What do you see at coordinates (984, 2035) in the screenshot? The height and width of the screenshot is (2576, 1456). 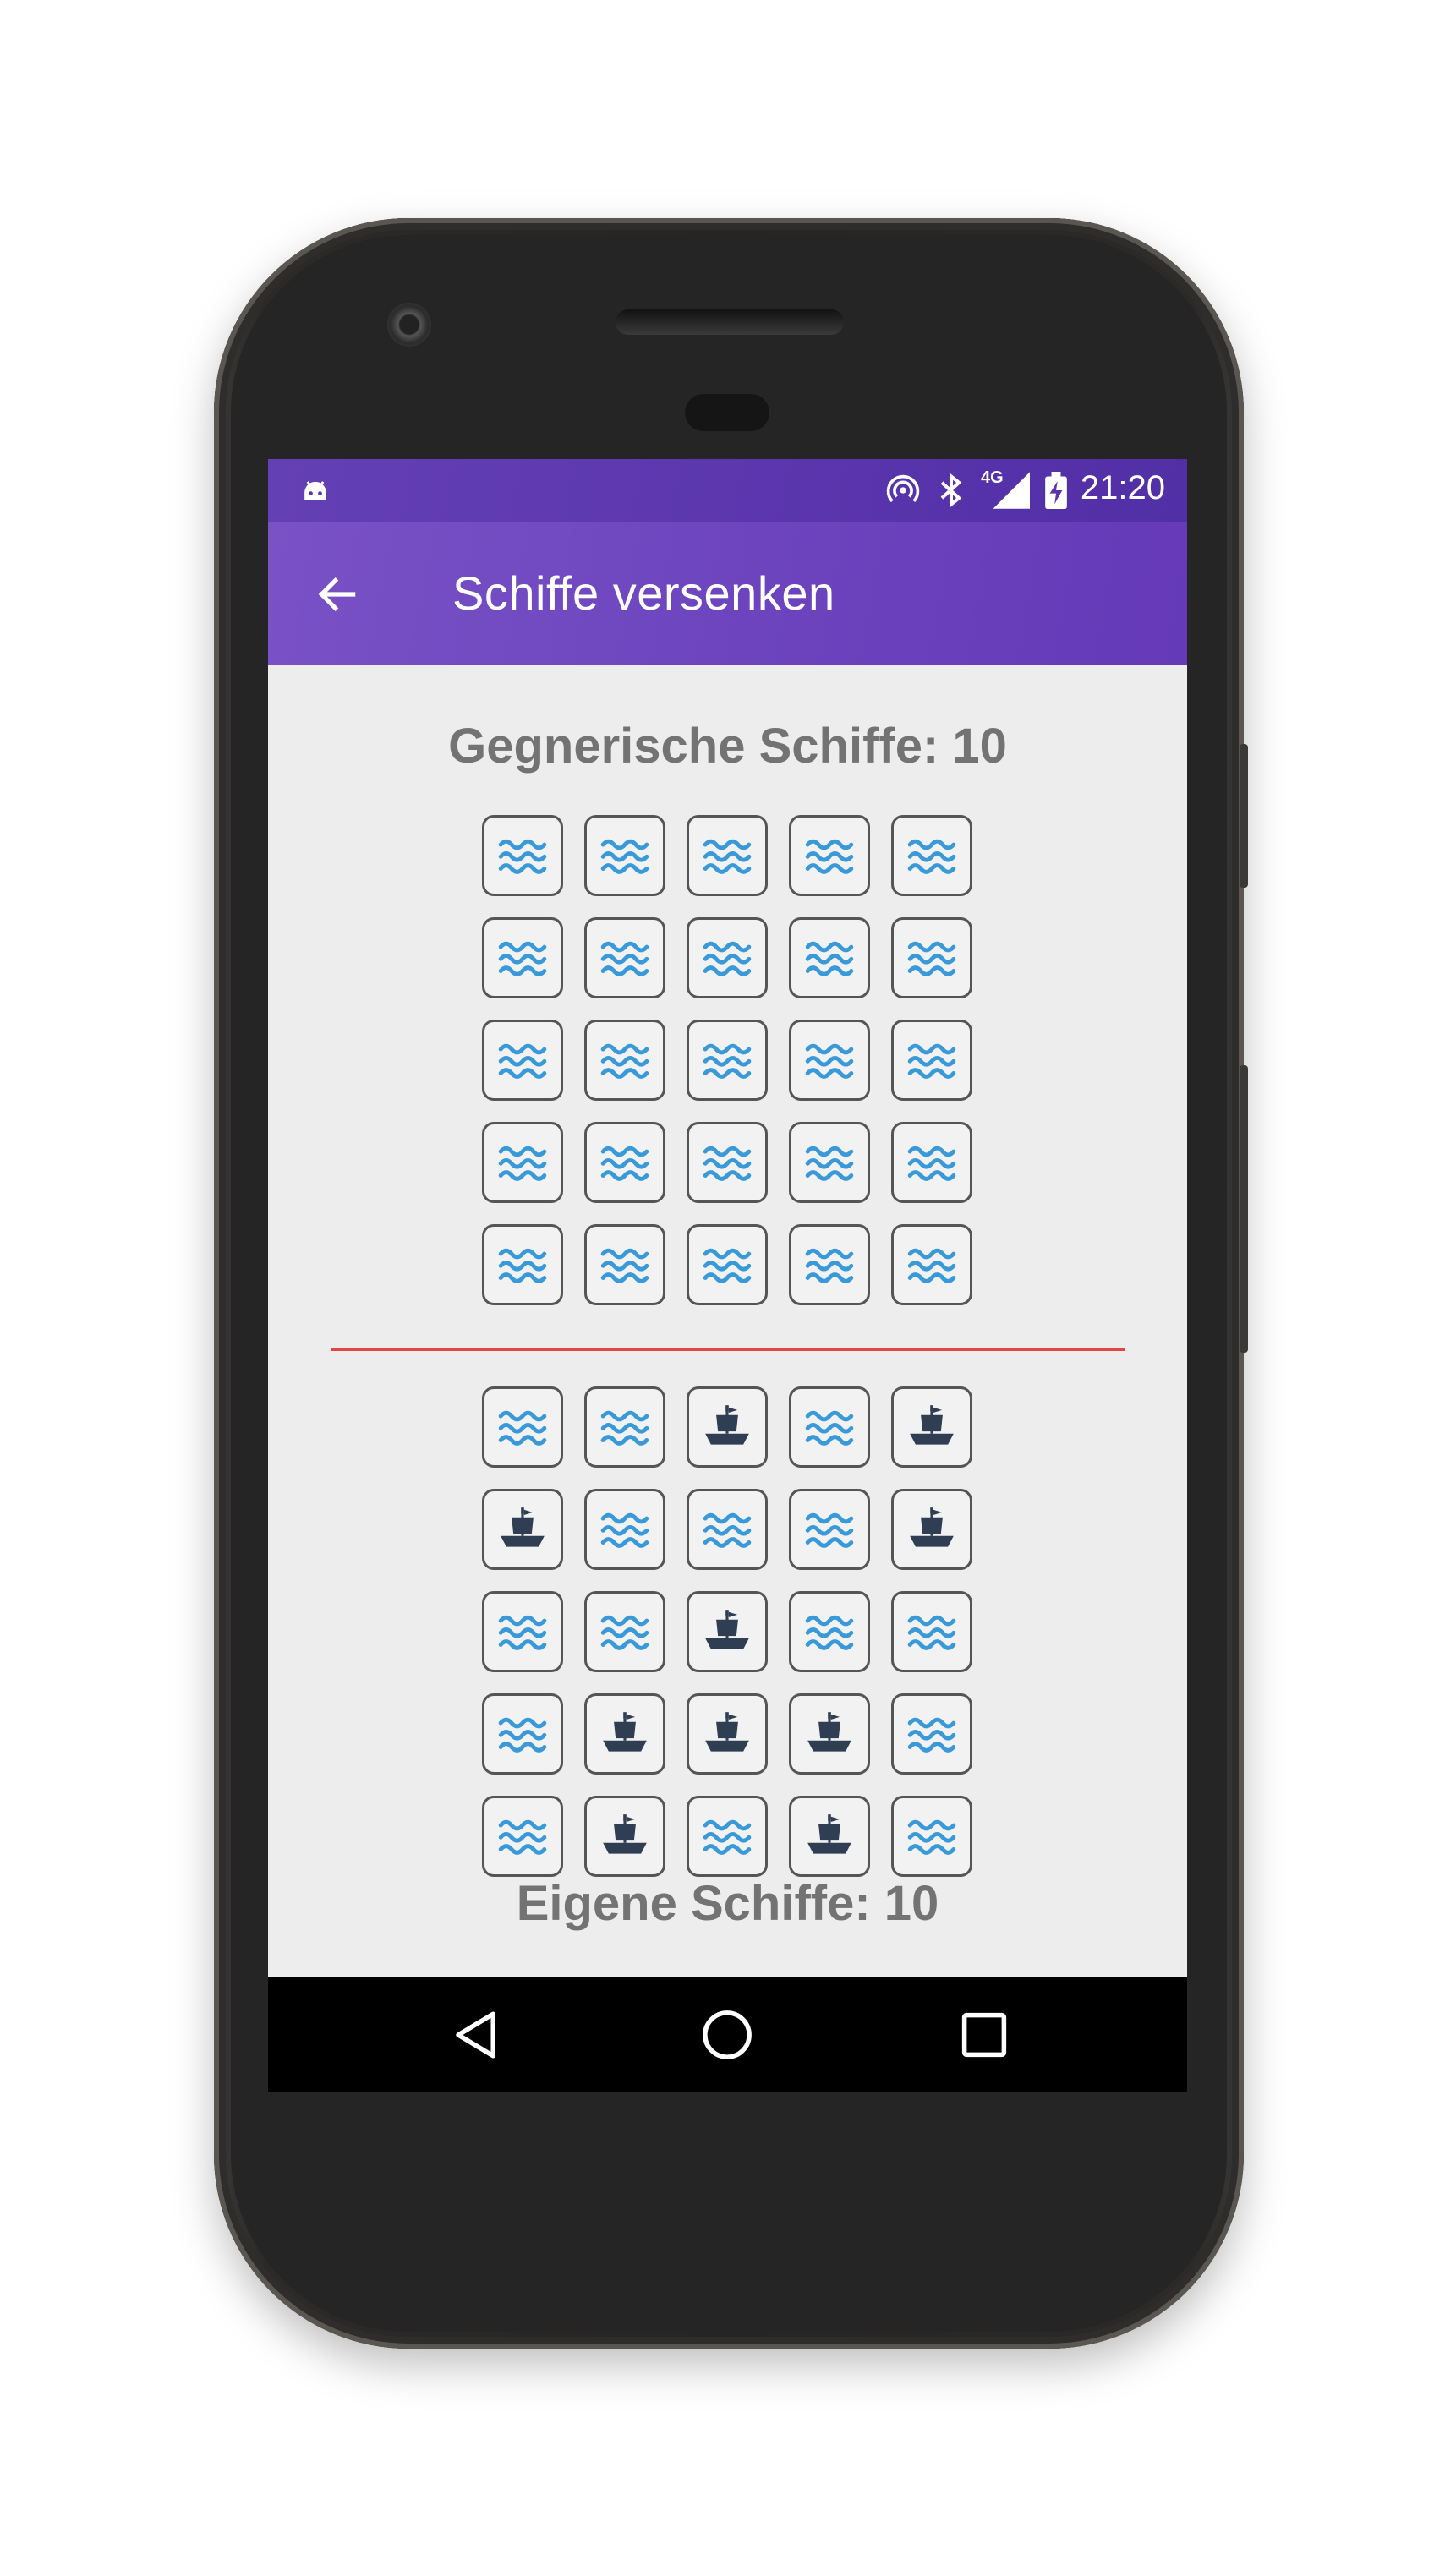 I see `recents-square-icon` at bounding box center [984, 2035].